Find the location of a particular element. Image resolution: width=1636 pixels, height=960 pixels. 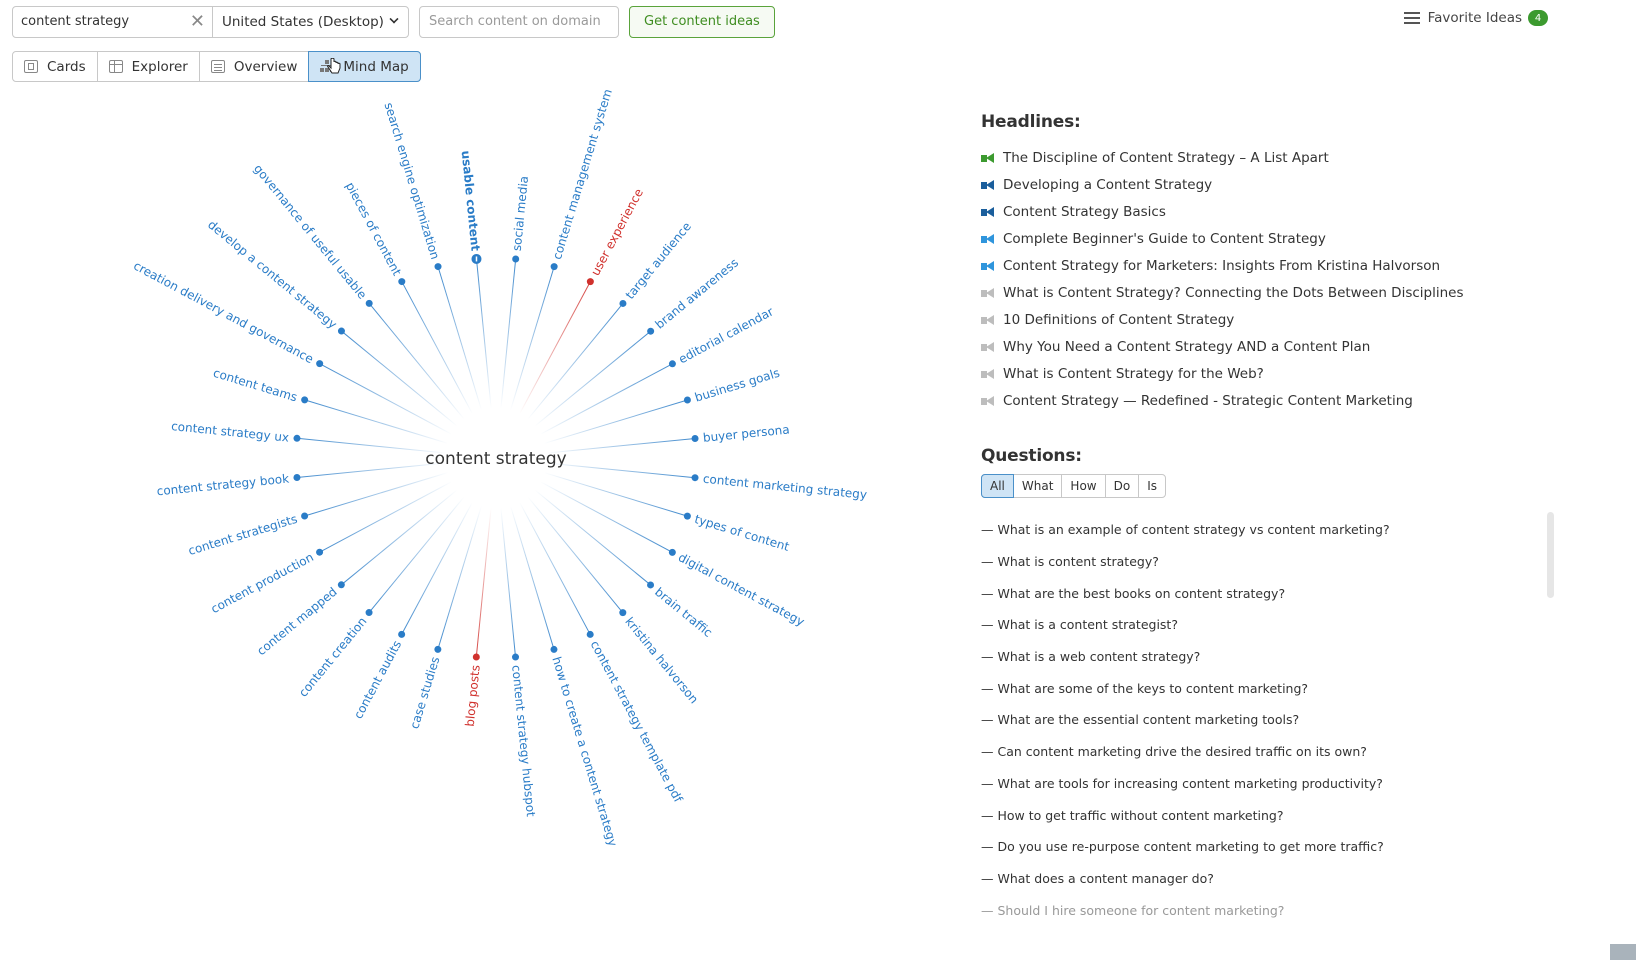

mind-map-center-label: content strategy is located at coordinates (495, 459).